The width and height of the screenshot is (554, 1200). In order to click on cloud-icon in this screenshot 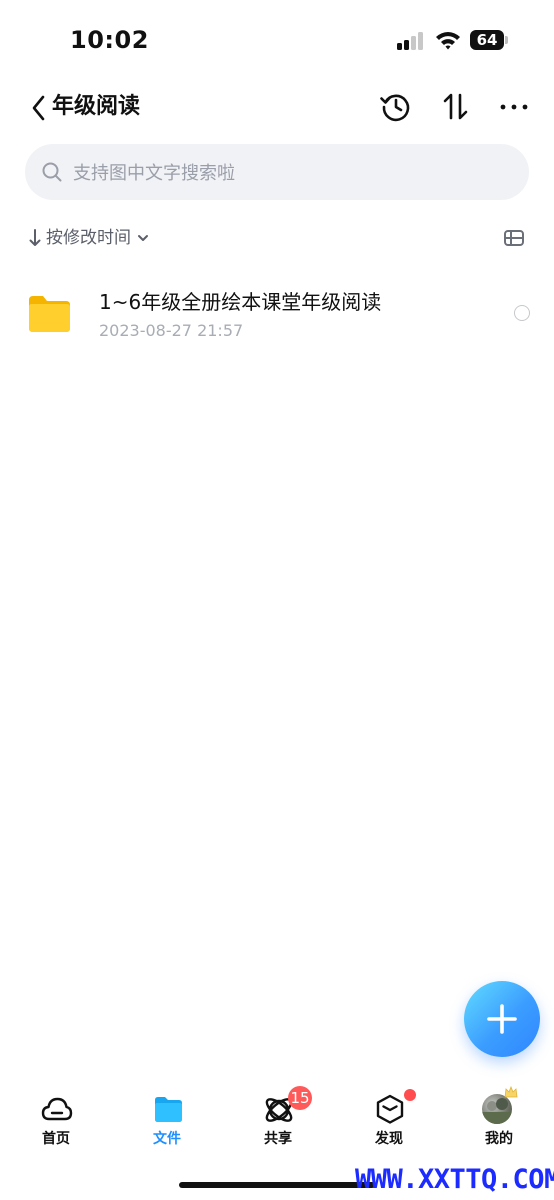, I will do `click(57, 1109)`.